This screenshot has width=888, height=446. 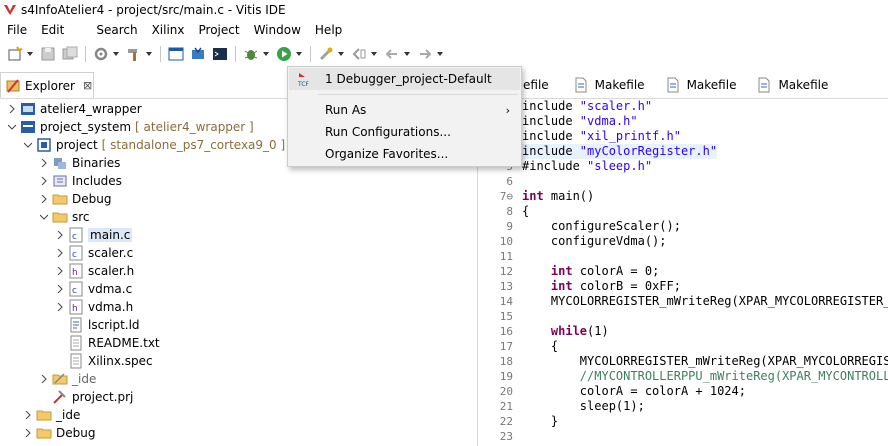 What do you see at coordinates (111, 253) in the screenshot?
I see `tree-item-label: scaler.c` at bounding box center [111, 253].